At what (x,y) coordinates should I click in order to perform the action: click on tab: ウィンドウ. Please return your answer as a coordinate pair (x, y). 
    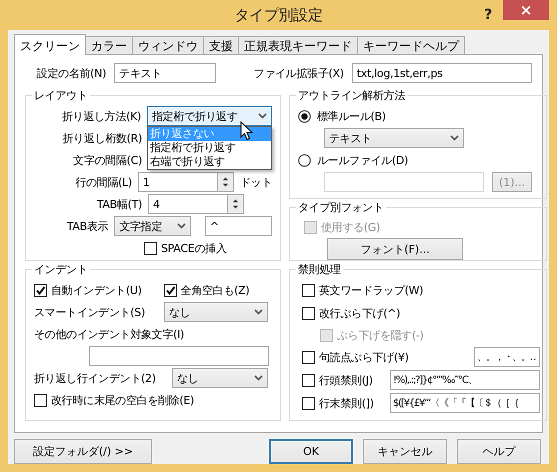
    Looking at the image, I should click on (168, 45).